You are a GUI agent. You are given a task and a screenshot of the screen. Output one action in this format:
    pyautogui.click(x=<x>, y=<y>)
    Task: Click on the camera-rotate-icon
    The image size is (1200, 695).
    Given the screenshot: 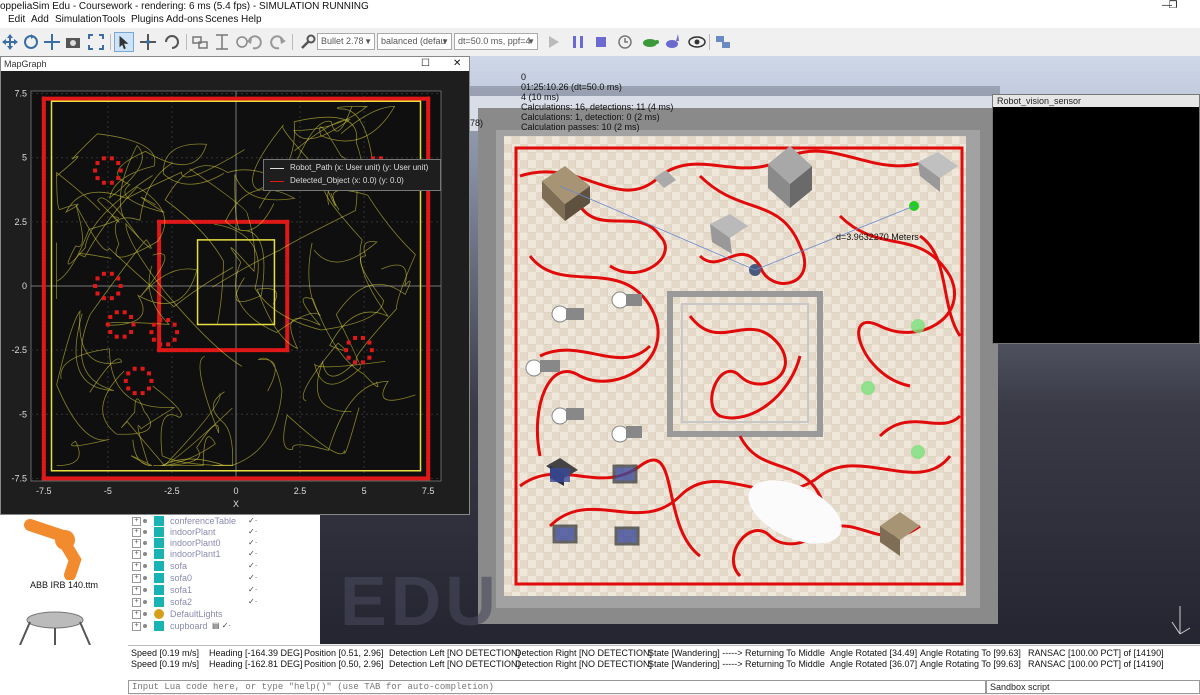 What is the action you would take?
    pyautogui.click(x=31, y=42)
    